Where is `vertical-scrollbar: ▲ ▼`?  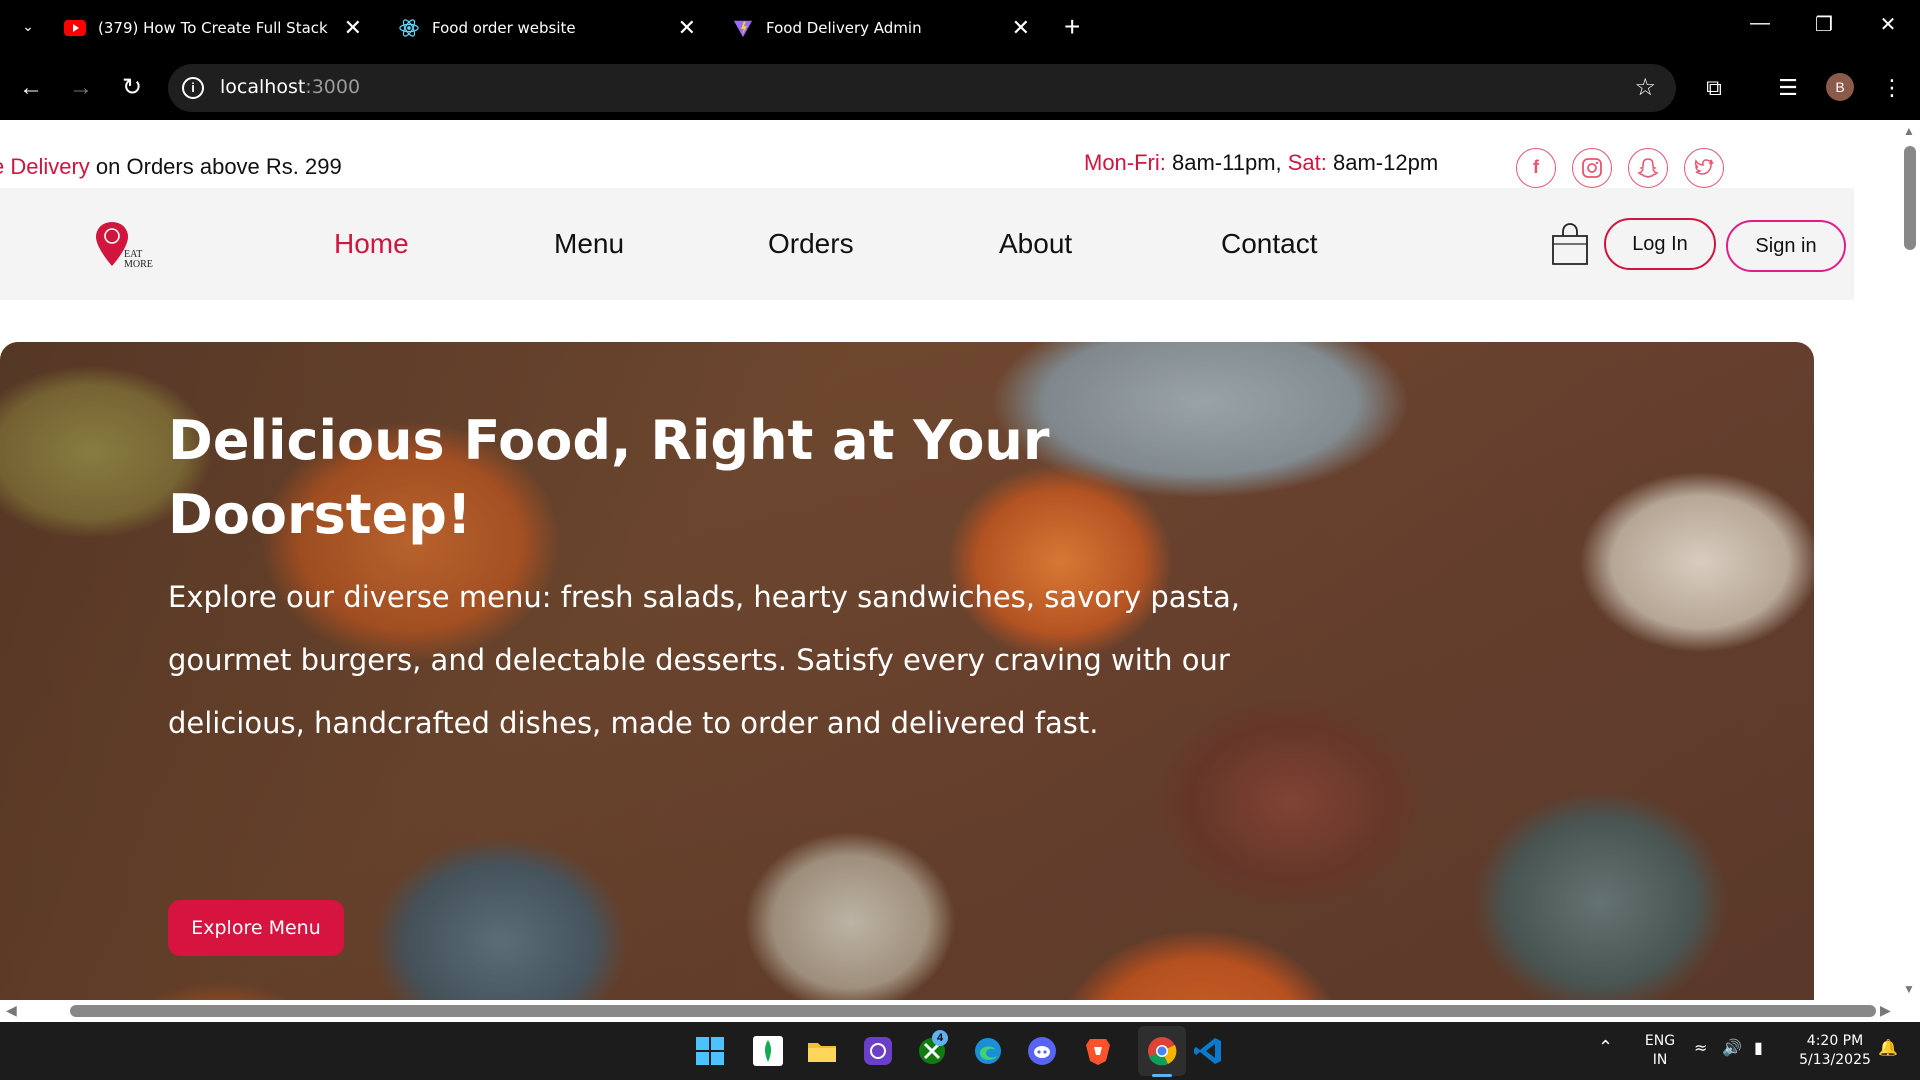
vertical-scrollbar: ▲ ▼ is located at coordinates (1910, 560).